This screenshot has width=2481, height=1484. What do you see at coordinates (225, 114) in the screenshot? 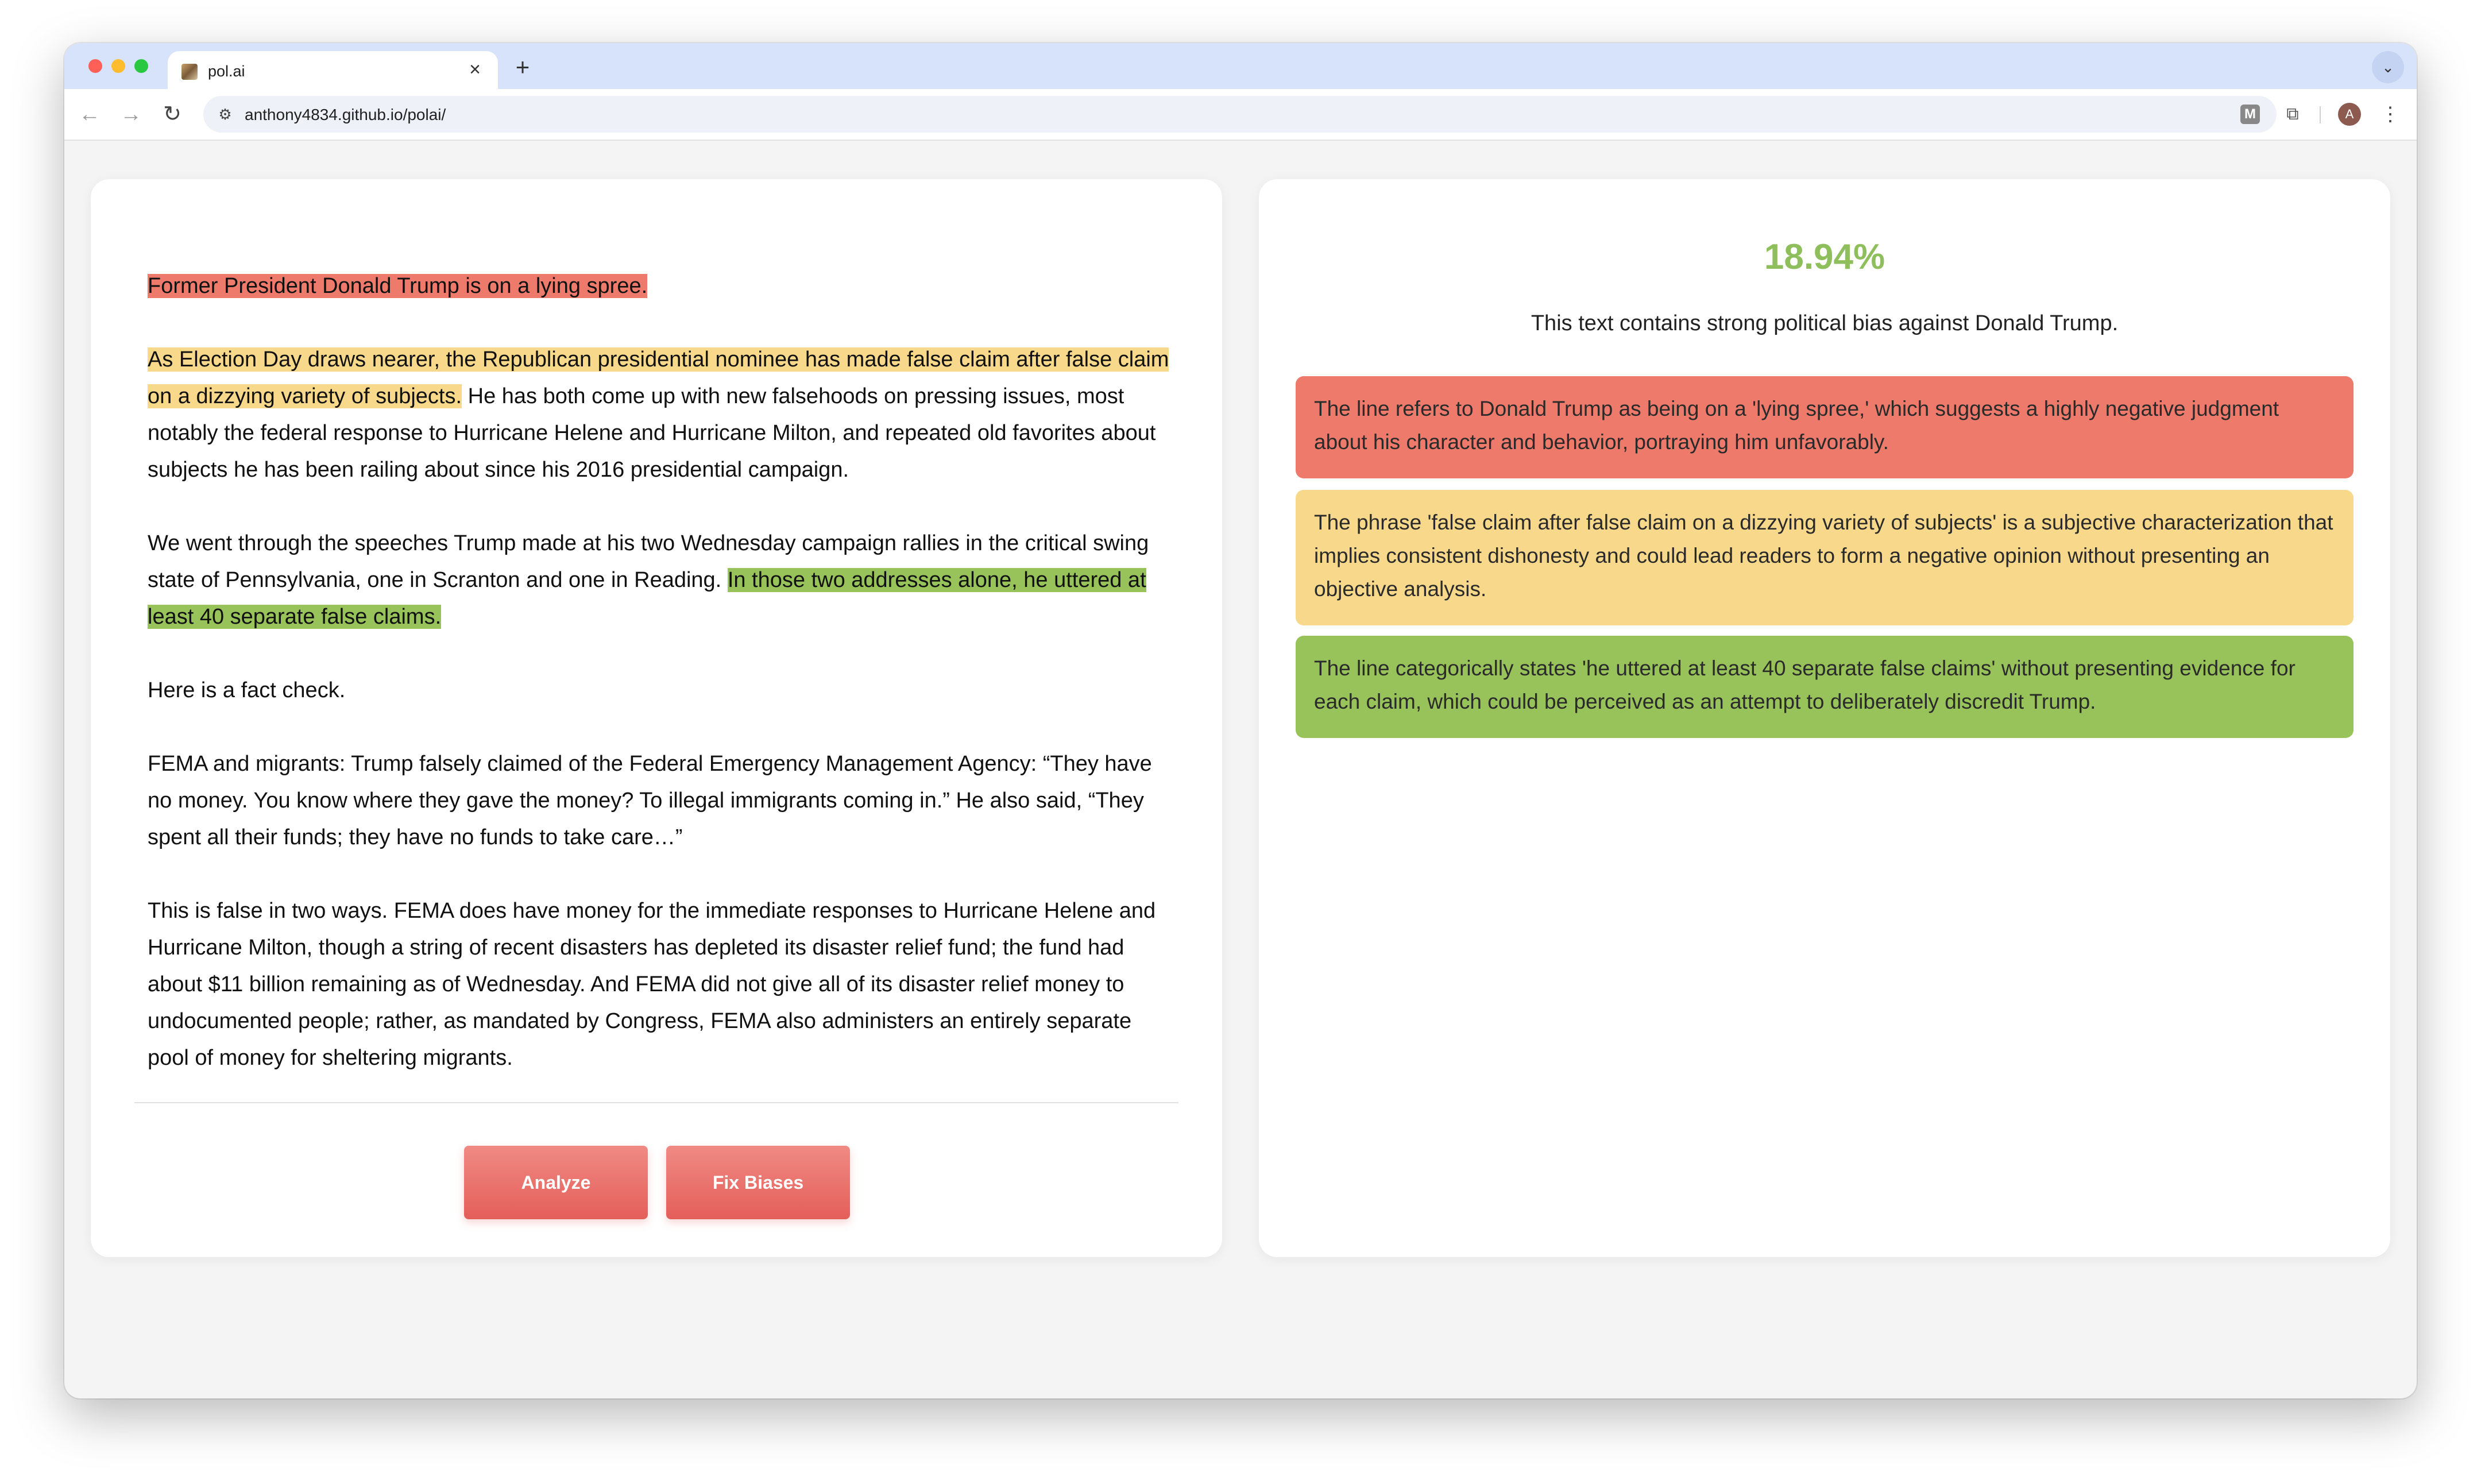
I see `site-settings-icon: ⚙` at bounding box center [225, 114].